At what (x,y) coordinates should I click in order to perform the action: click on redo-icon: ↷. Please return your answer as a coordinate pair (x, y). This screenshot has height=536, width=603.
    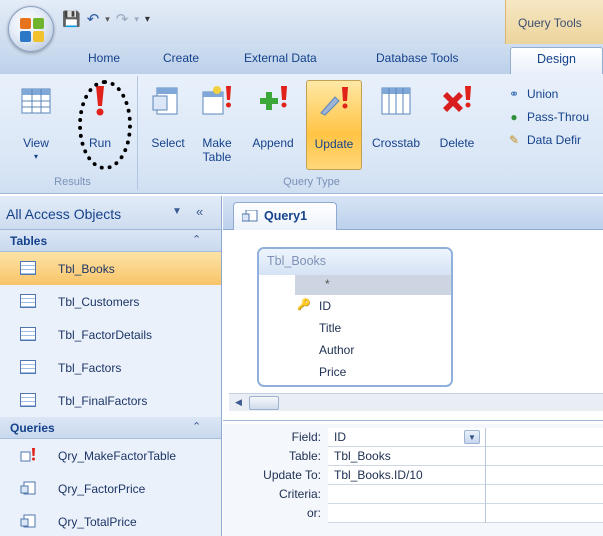
    Looking at the image, I should click on (122, 19).